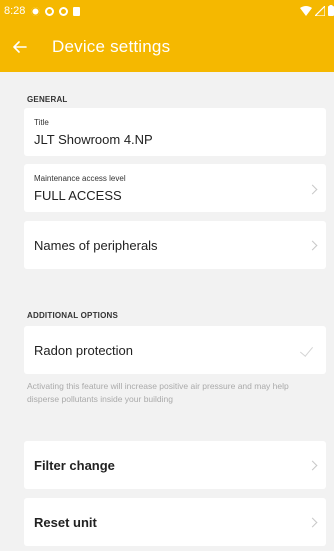 This screenshot has height=551, width=334. What do you see at coordinates (65, 522) in the screenshot?
I see `reset-unit-label: Reset unit` at bounding box center [65, 522].